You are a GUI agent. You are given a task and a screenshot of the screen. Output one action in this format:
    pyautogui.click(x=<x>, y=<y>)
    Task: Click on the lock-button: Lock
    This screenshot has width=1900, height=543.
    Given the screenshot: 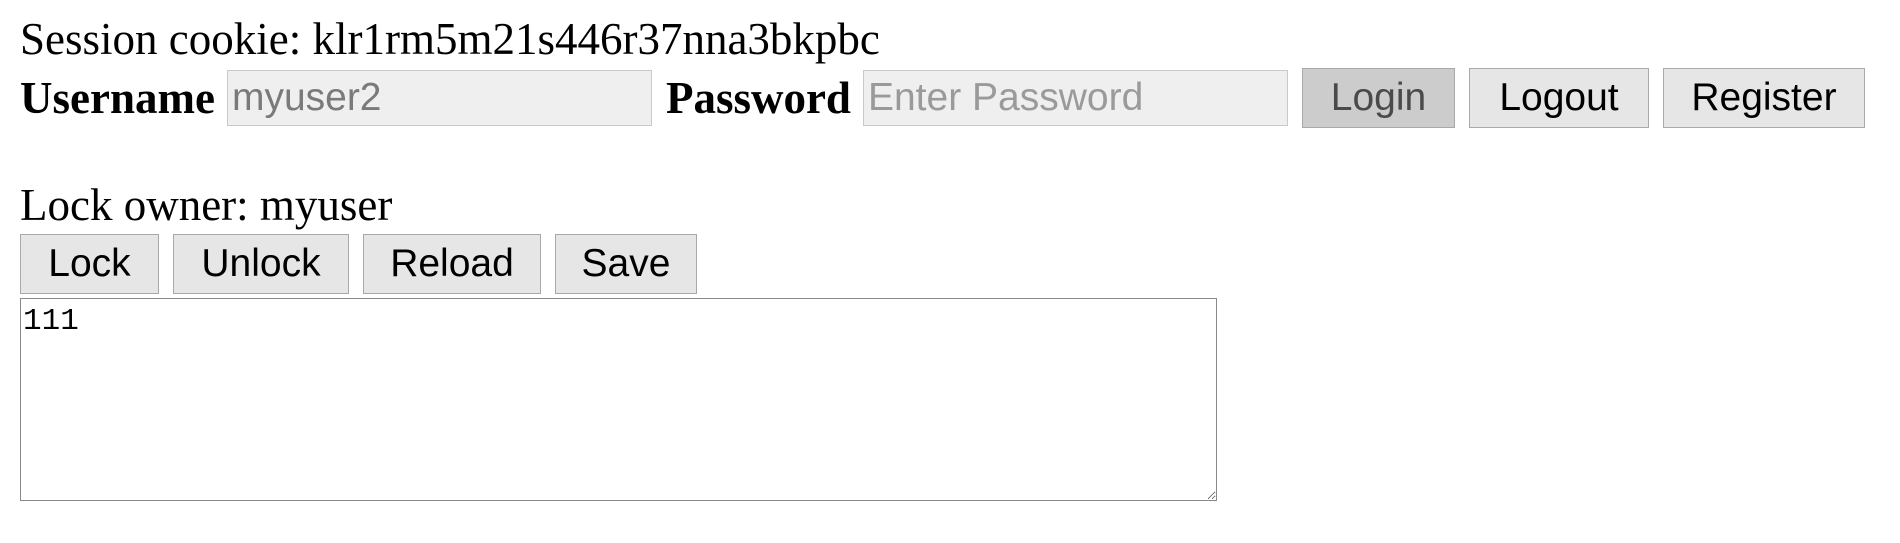 What is the action you would take?
    pyautogui.click(x=89, y=264)
    